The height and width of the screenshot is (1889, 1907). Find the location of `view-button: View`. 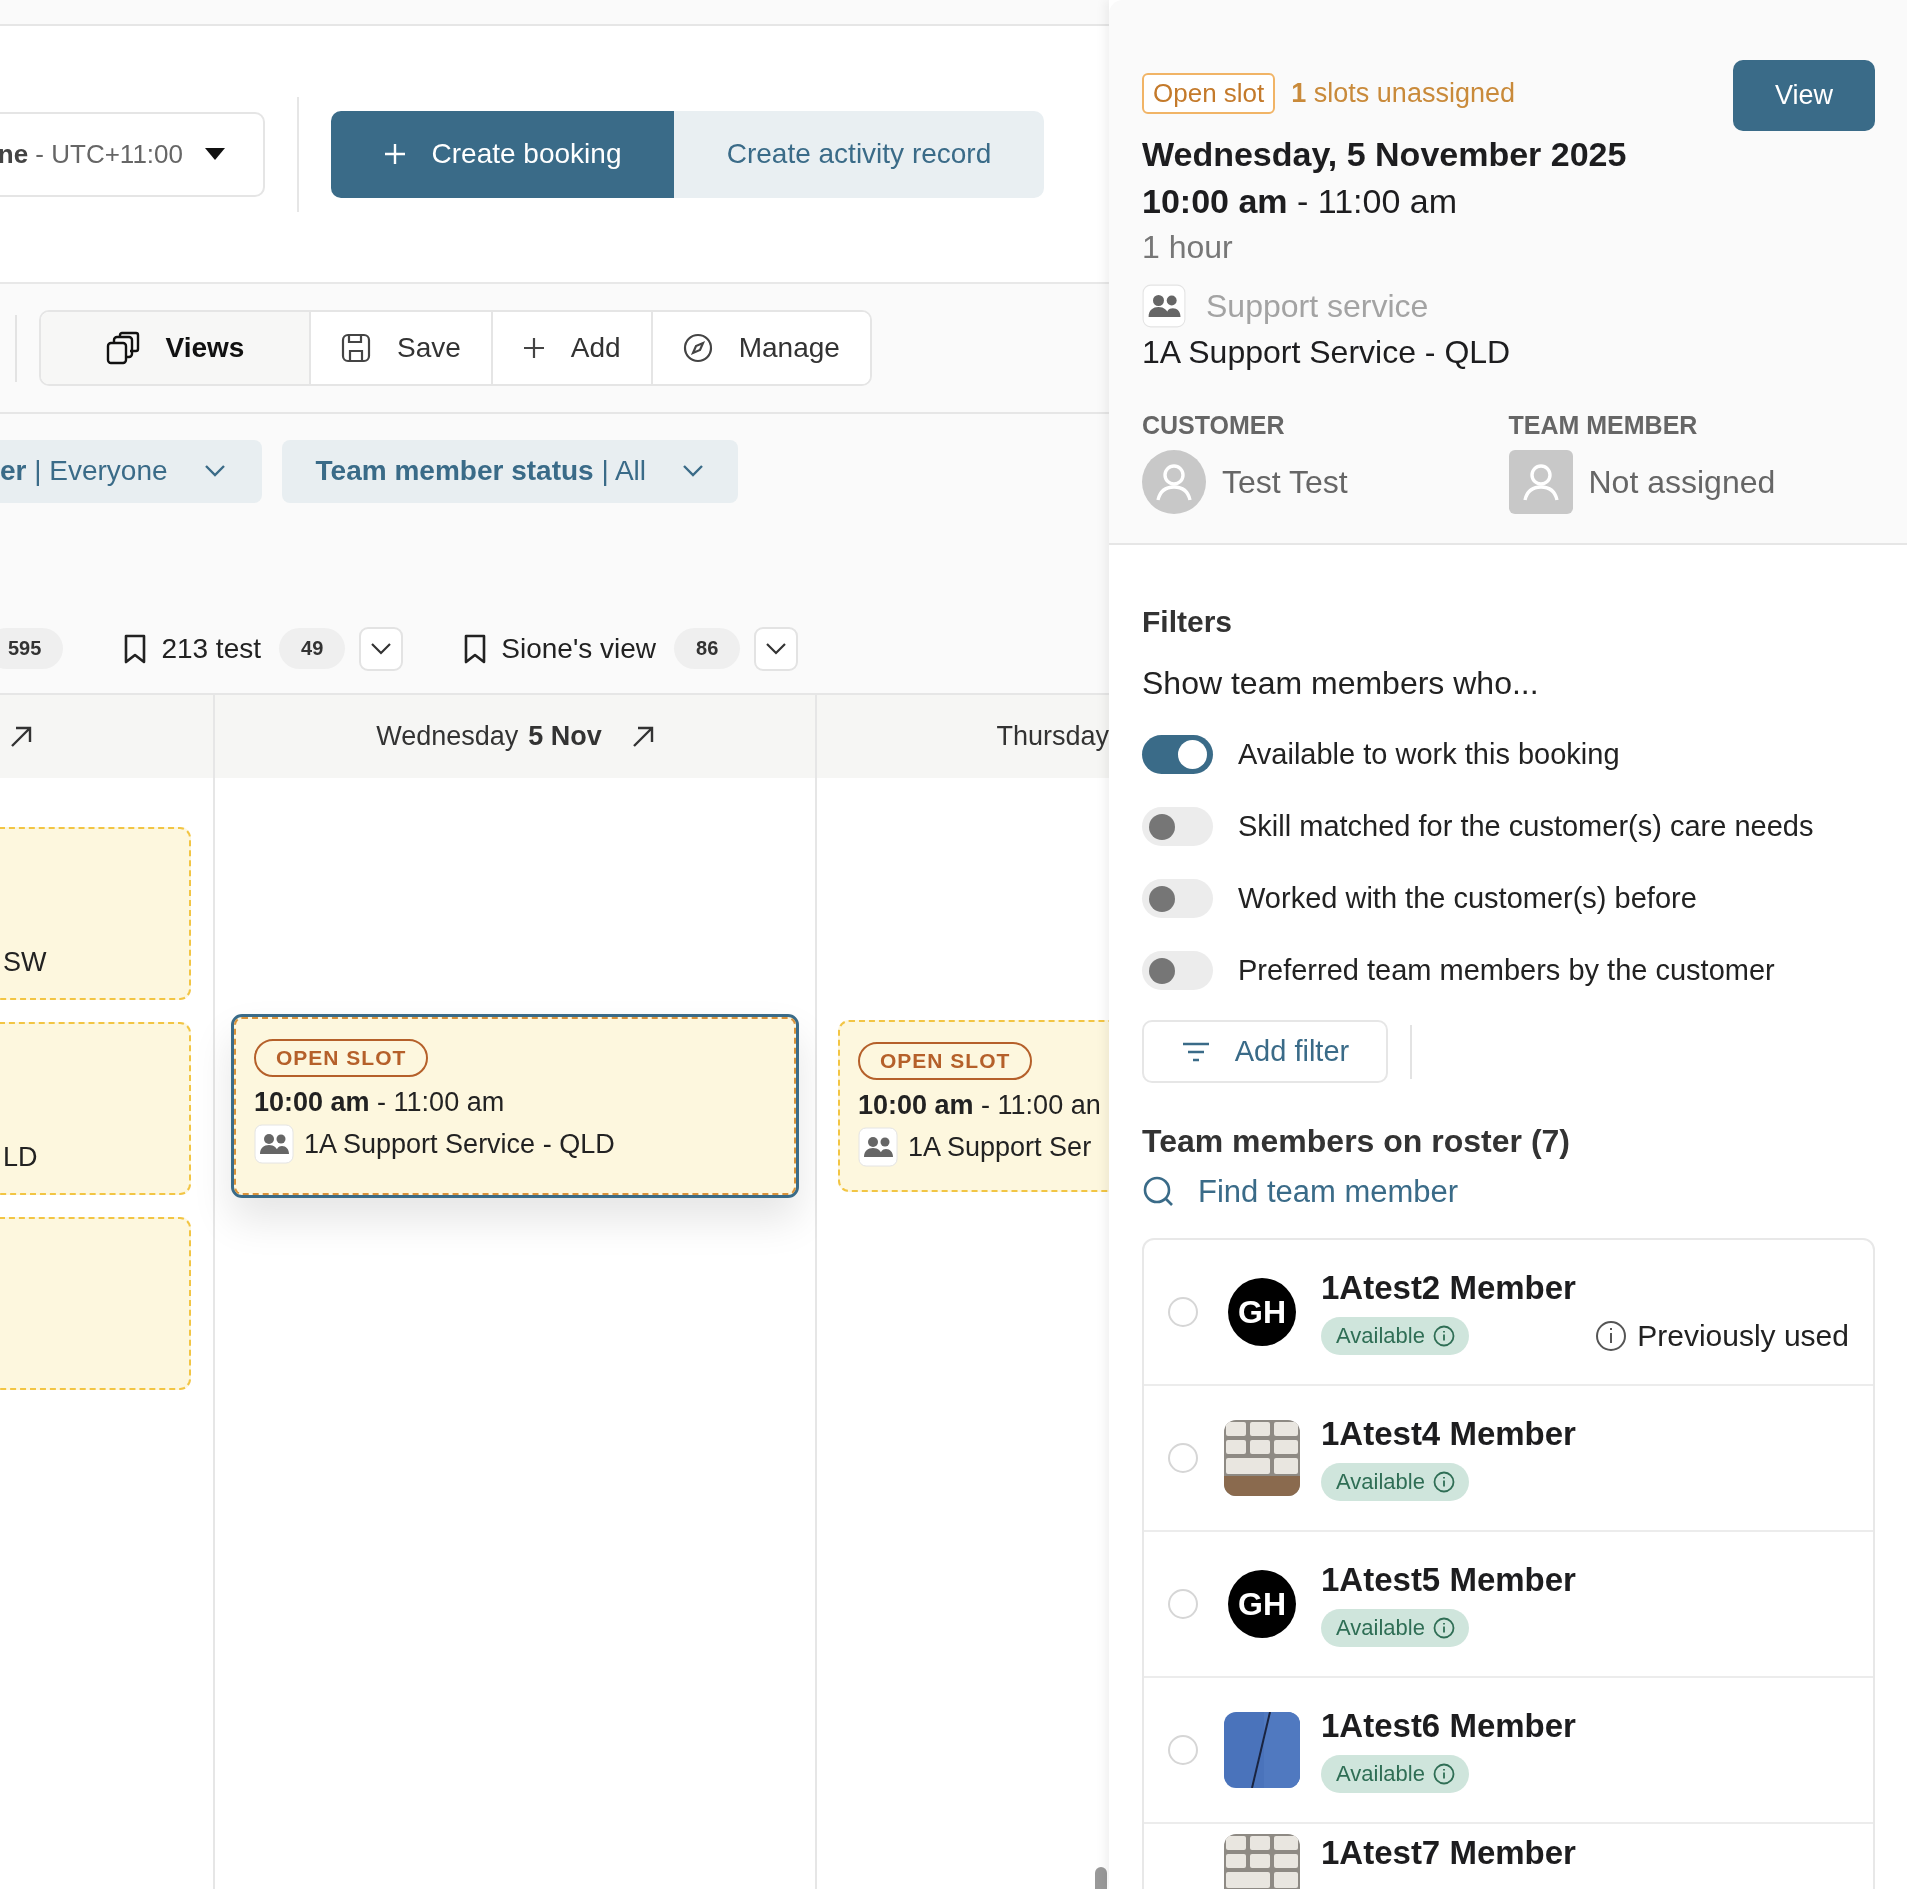

view-button: View is located at coordinates (1804, 95).